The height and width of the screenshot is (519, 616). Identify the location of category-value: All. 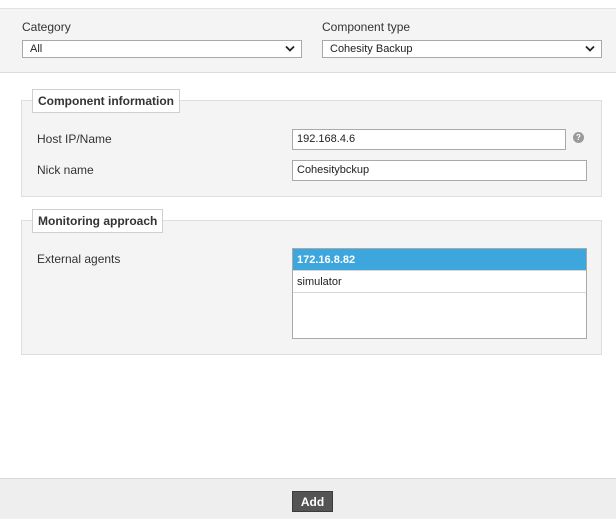
(36, 49).